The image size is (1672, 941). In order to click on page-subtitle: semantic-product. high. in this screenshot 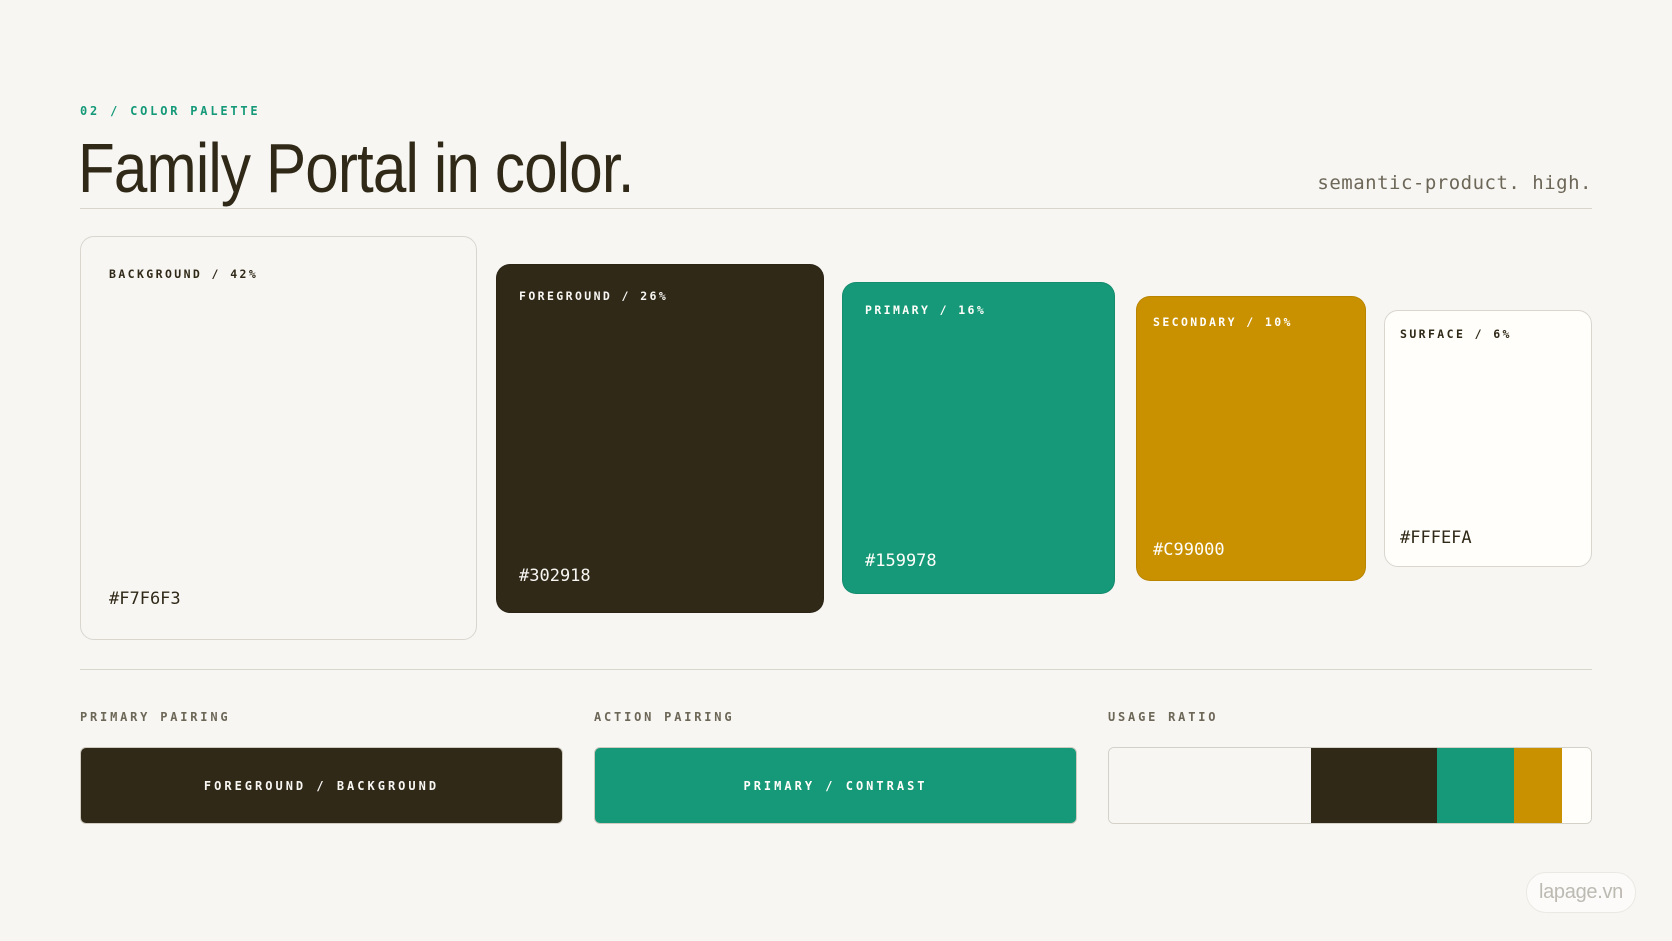, I will do `click(1454, 183)`.